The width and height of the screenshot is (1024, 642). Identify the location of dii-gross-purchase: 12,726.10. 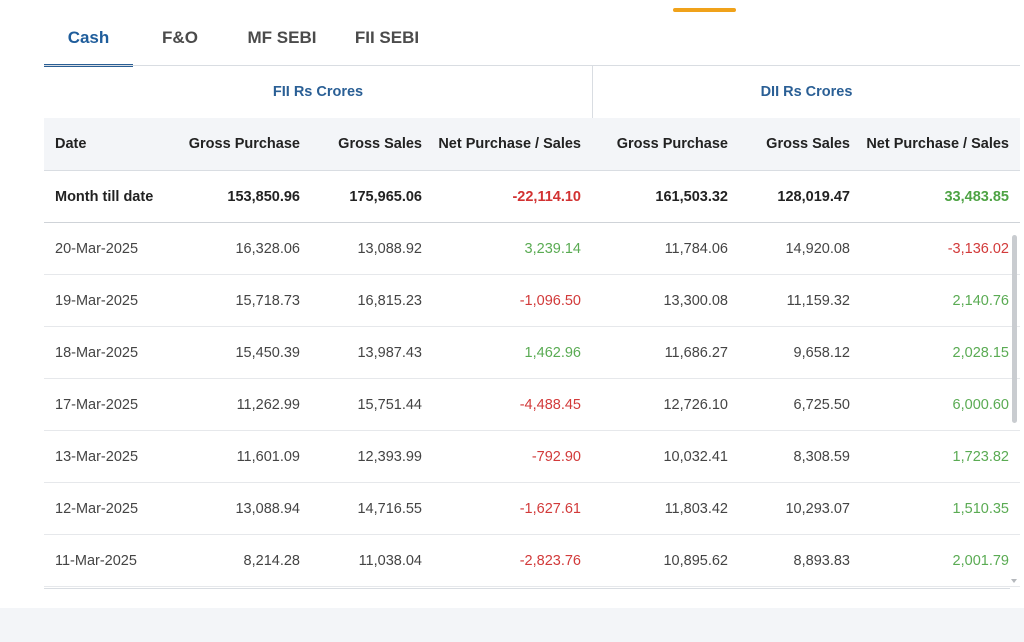
(695, 404).